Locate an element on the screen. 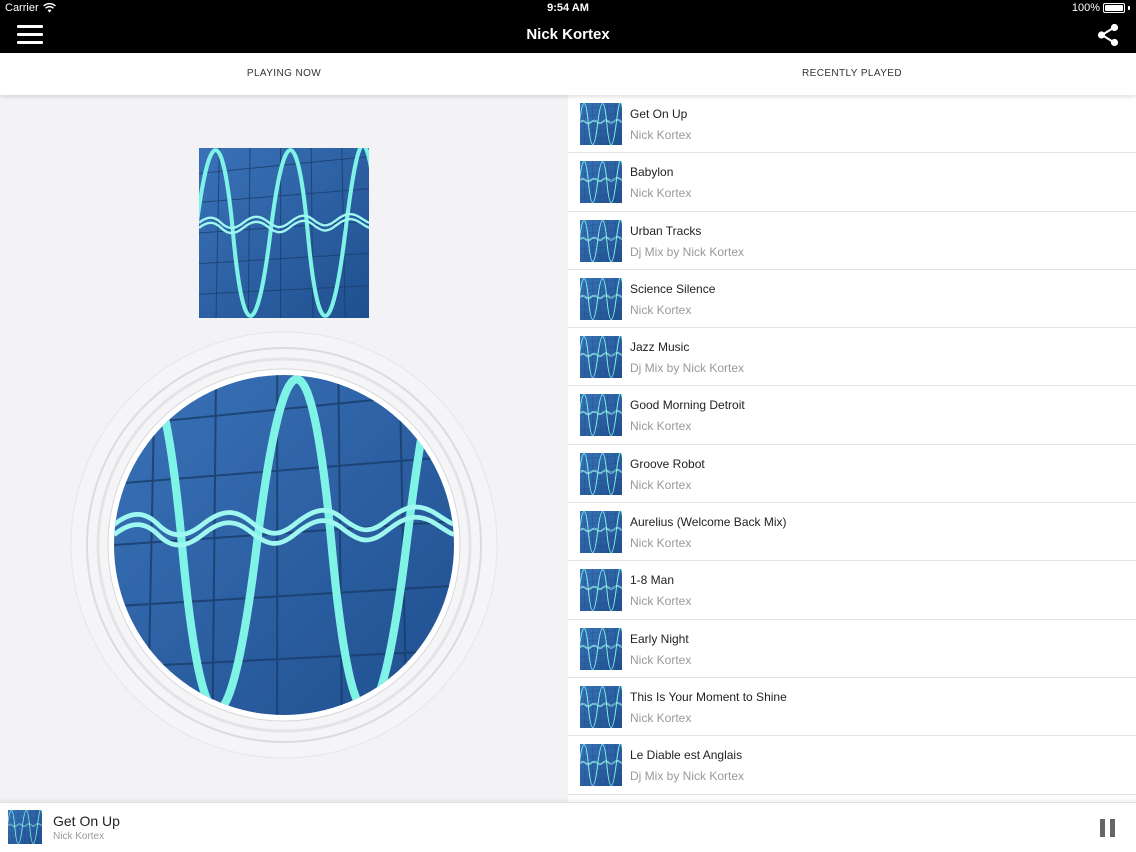 The image size is (1136, 852). list-item: Good Morning Detroit Nick Kortex is located at coordinates (852, 415).